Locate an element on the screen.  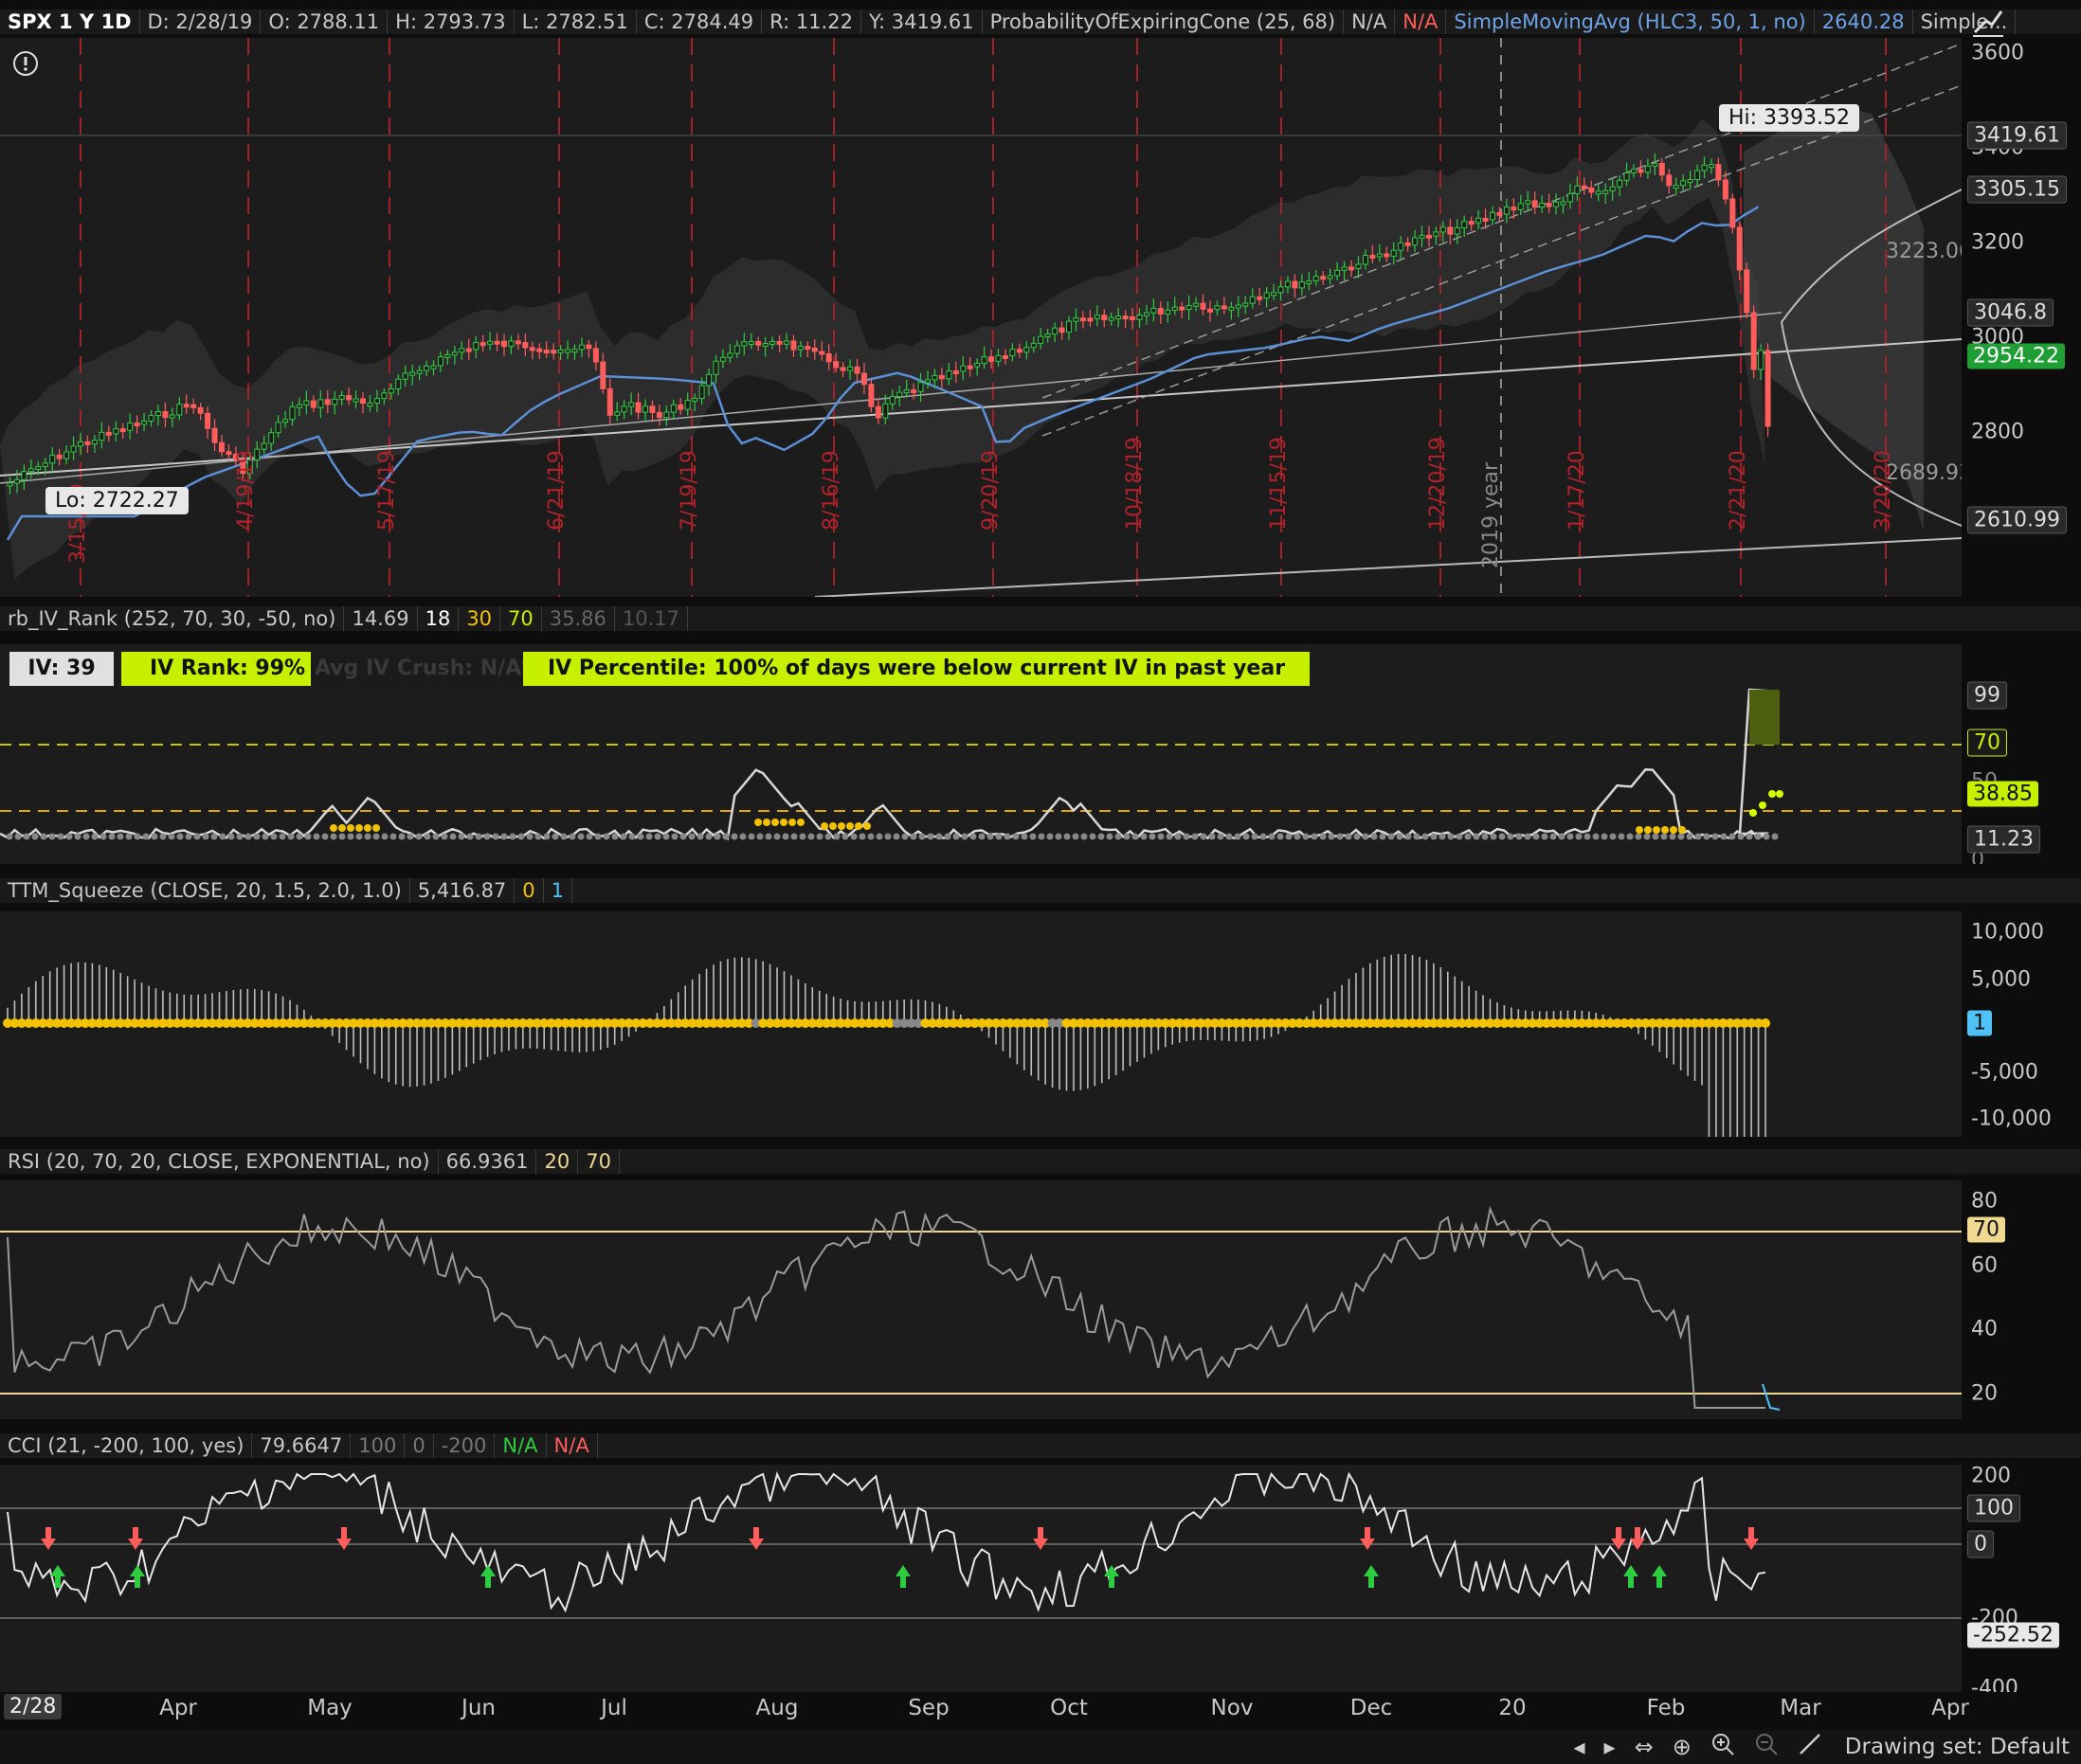
cci-study-title: CCI (21, -200, 100, yes) is located at coordinates (126, 1445).